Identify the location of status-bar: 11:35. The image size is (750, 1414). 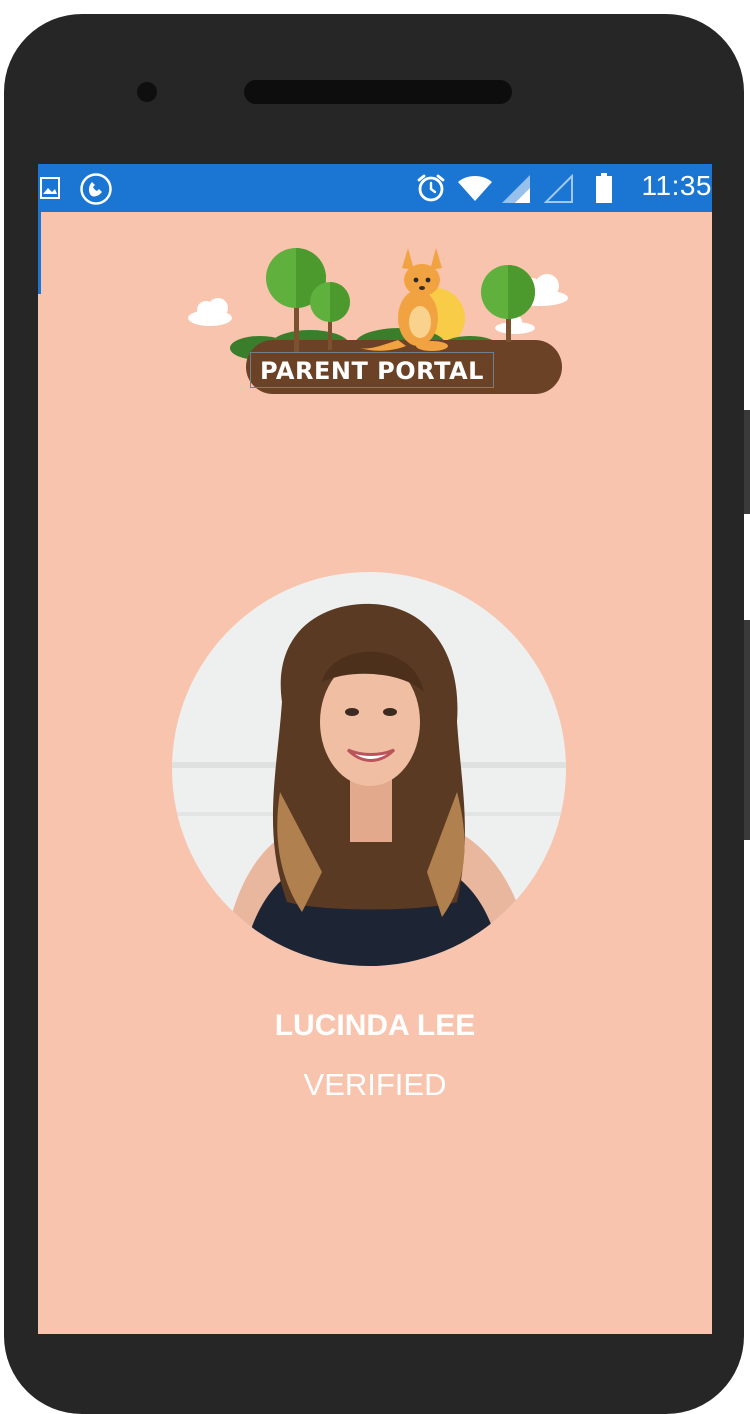
(375, 188).